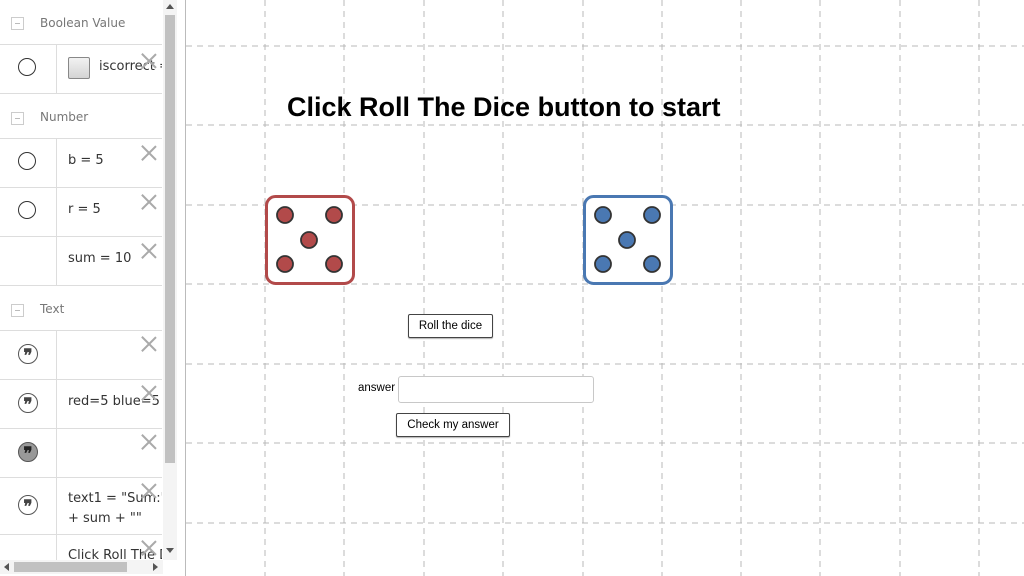  Describe the element at coordinates (81, 404) in the screenshot. I see `algebra-row-text: ❞ red=5 blue=5` at that location.